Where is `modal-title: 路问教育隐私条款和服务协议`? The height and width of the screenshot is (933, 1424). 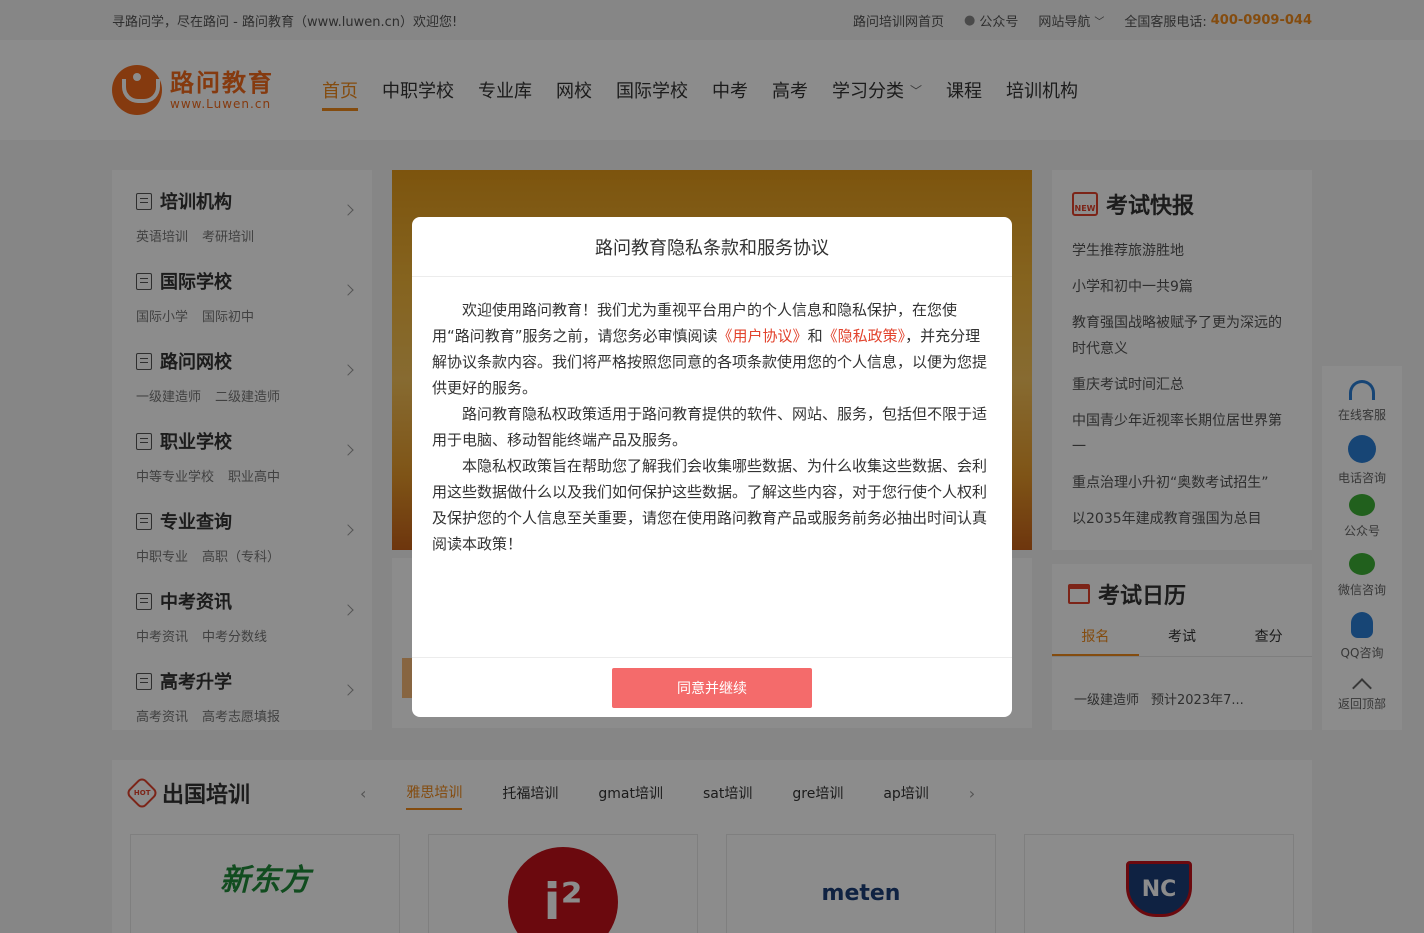
modal-title: 路问教育隐私条款和服务协议 is located at coordinates (712, 247).